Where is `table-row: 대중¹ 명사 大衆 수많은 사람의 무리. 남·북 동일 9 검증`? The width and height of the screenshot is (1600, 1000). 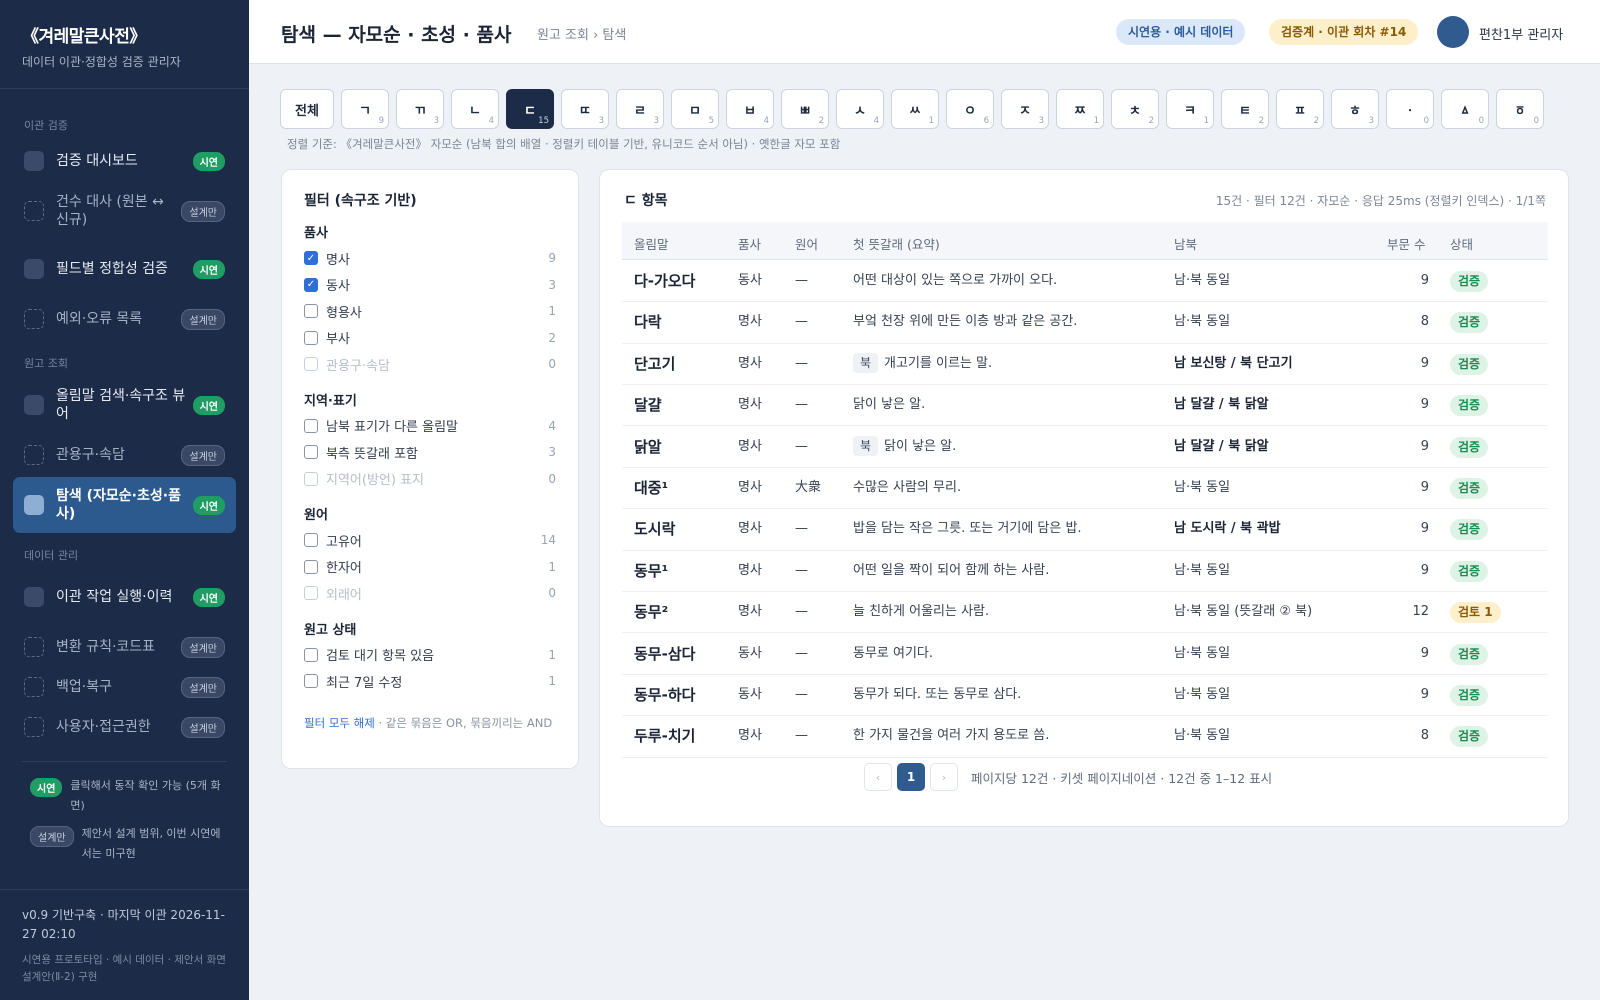
table-row: 대중¹ 명사 大衆 수많은 사람의 무리. 남·북 동일 9 검증 is located at coordinates (1085, 488).